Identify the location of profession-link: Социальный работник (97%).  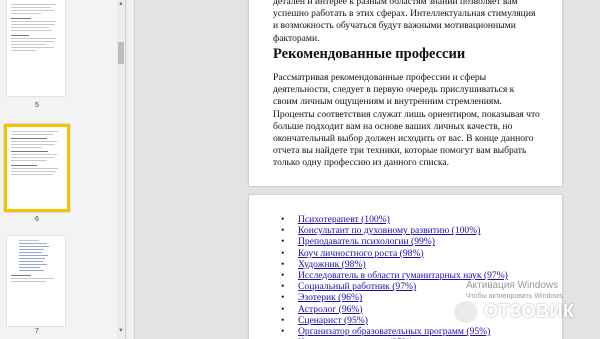
(357, 286).